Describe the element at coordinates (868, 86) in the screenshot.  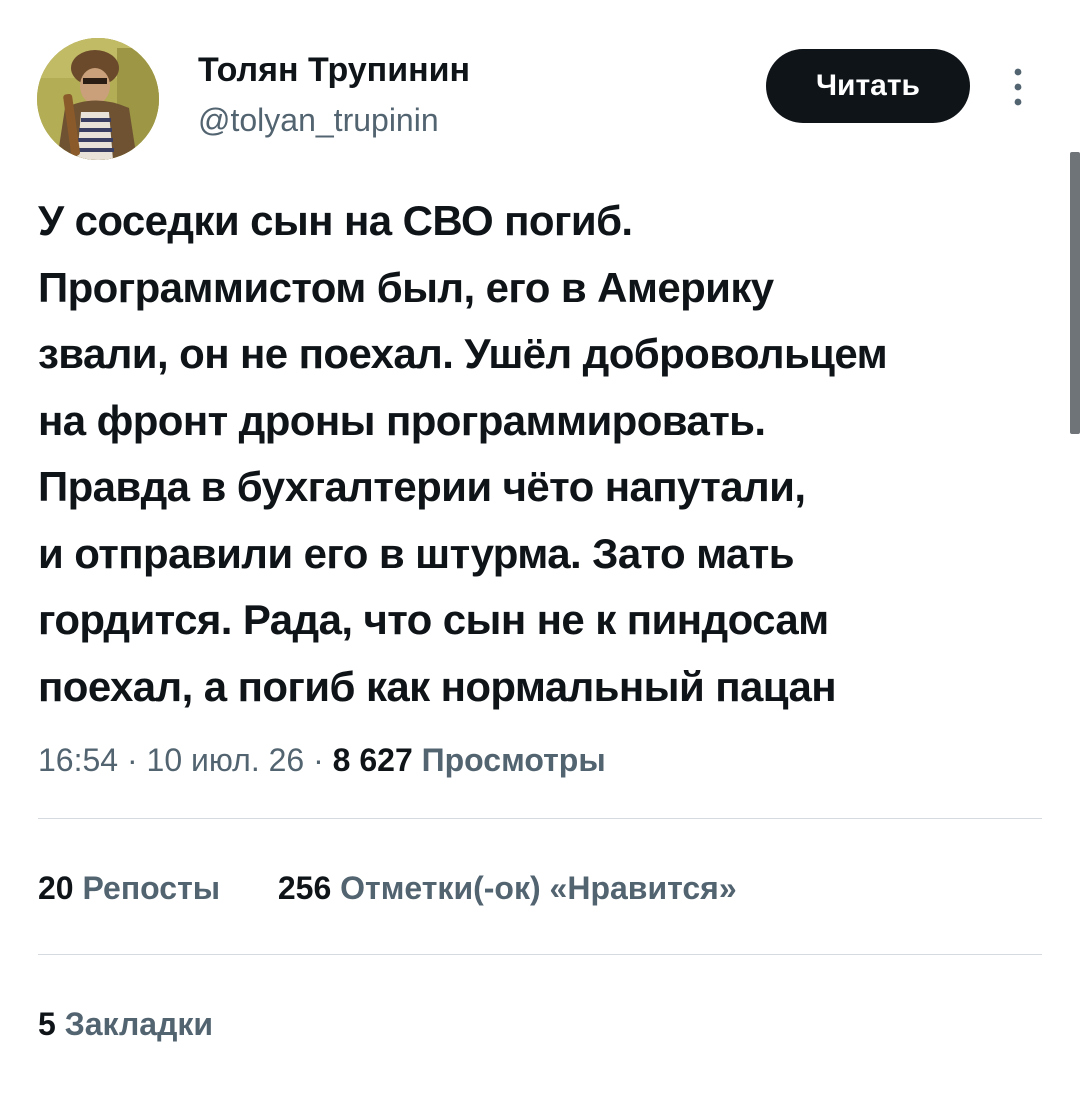
I see `follow-button: Читать` at that location.